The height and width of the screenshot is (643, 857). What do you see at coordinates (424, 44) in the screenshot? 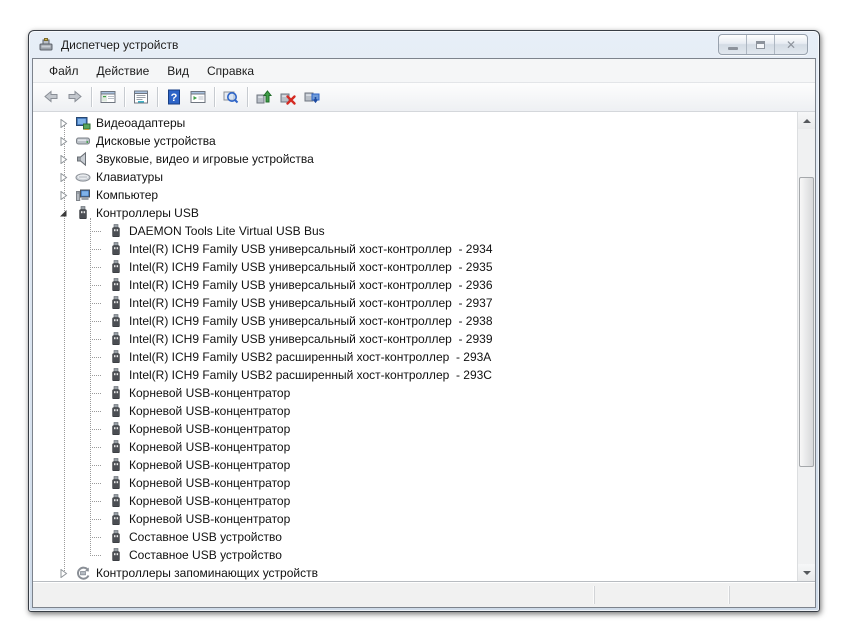
I see `titlebar: Диспетчер устройств ✕` at bounding box center [424, 44].